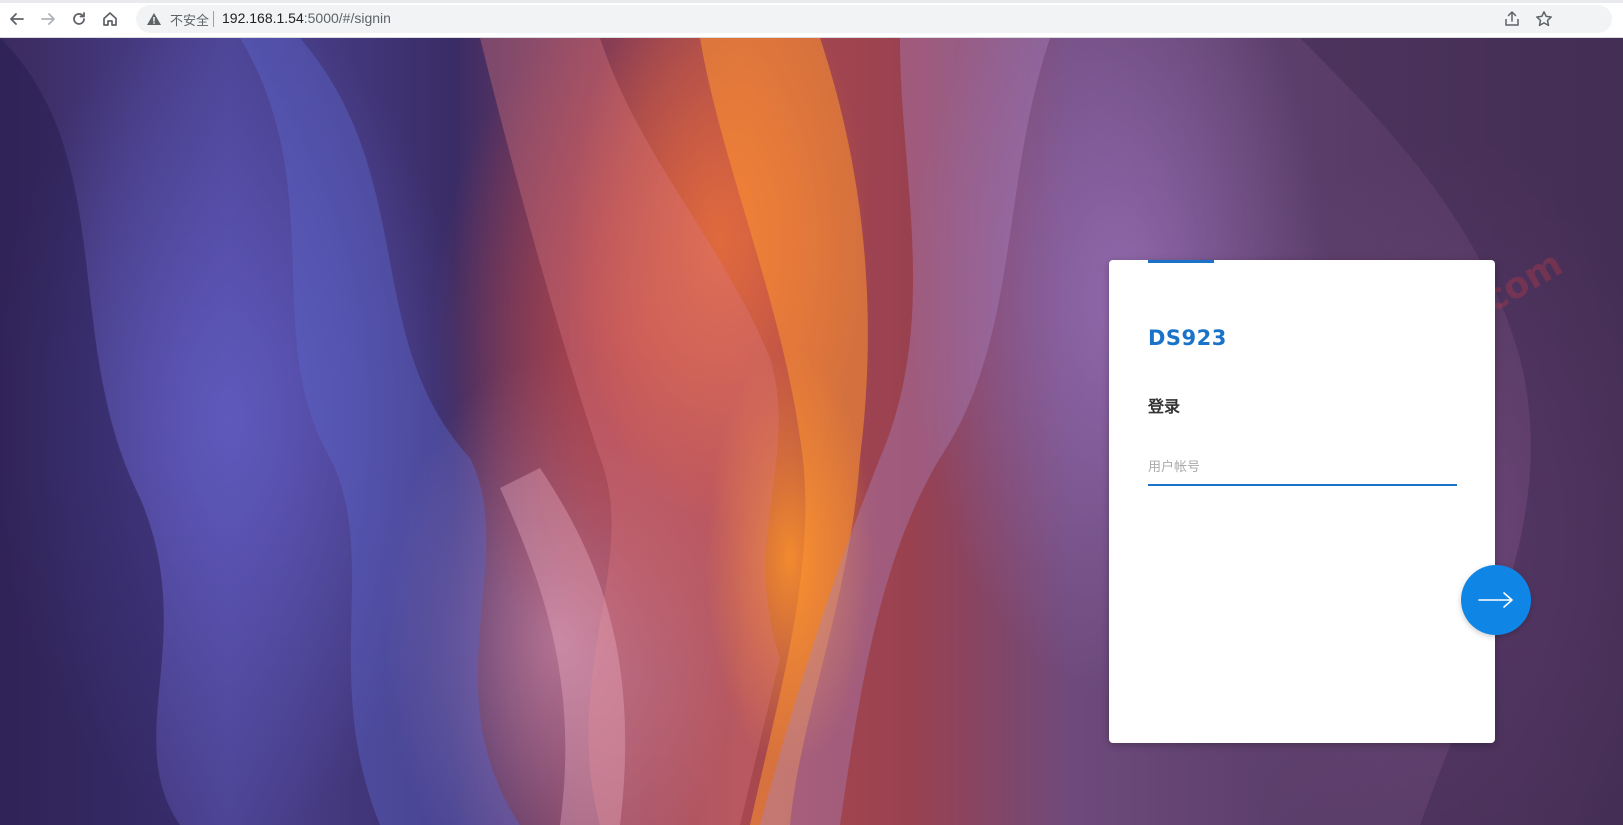 The width and height of the screenshot is (1623, 825). Describe the element at coordinates (1164, 406) in the screenshot. I see `login-heading: 登录` at that location.